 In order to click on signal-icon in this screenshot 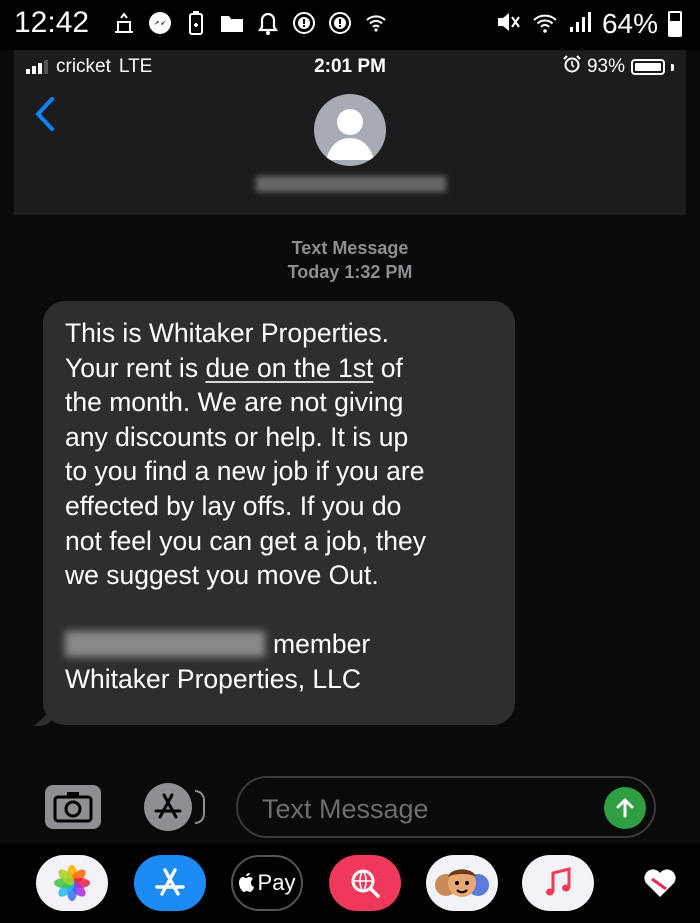, I will do `click(580, 24)`.